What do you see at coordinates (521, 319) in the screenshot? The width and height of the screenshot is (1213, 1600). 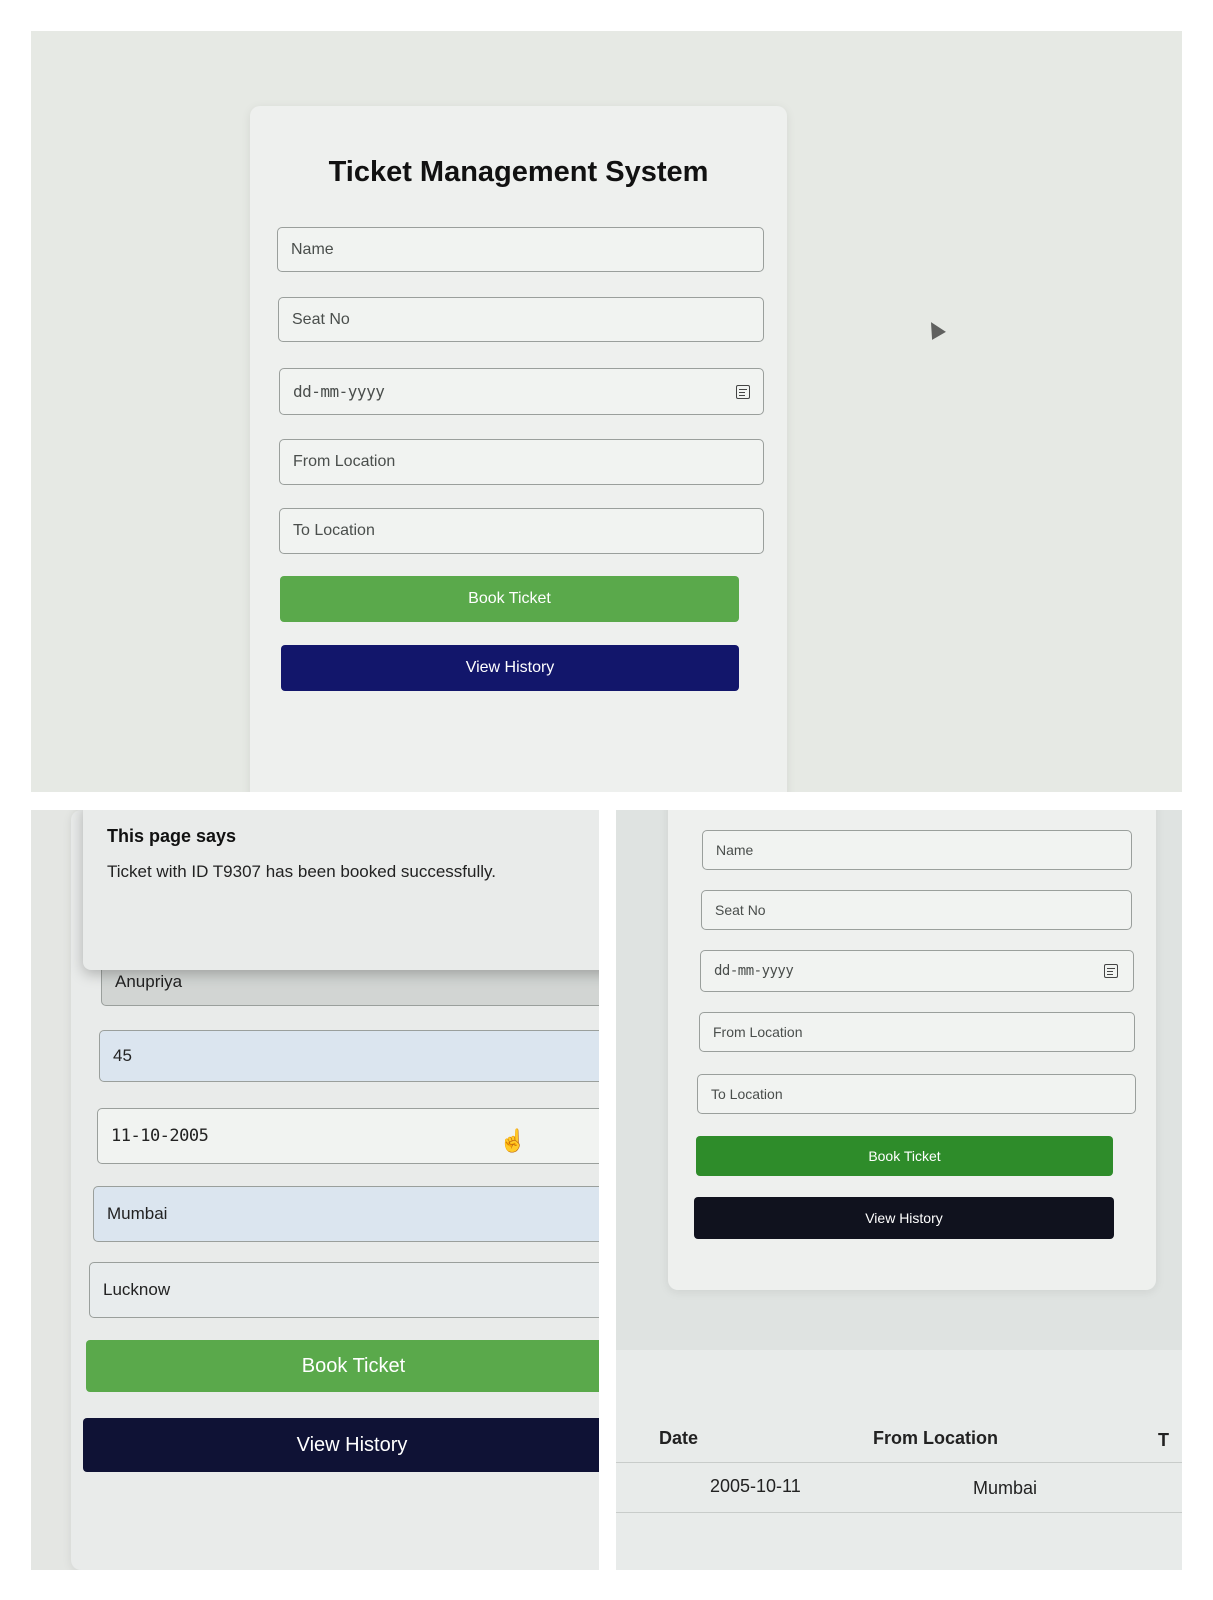 I see `seat-input: Seat No` at bounding box center [521, 319].